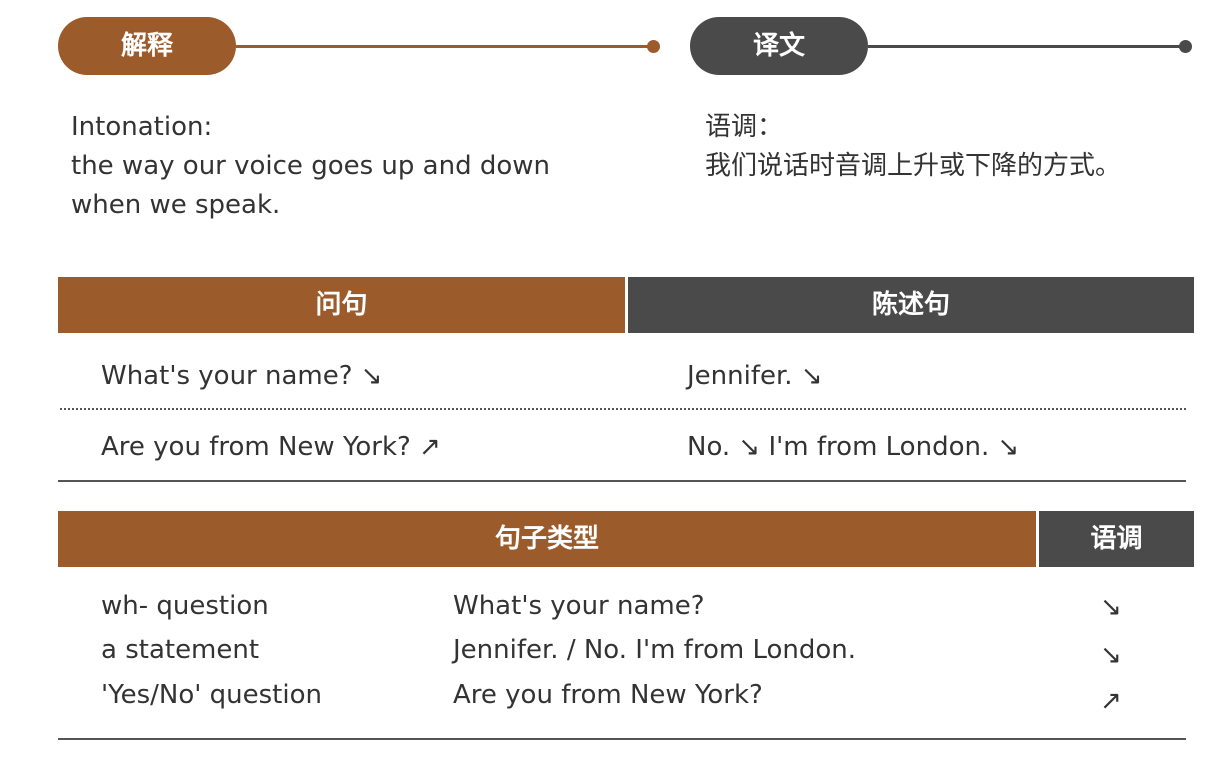  I want to click on type-name-1: wh- question, so click(185, 606).